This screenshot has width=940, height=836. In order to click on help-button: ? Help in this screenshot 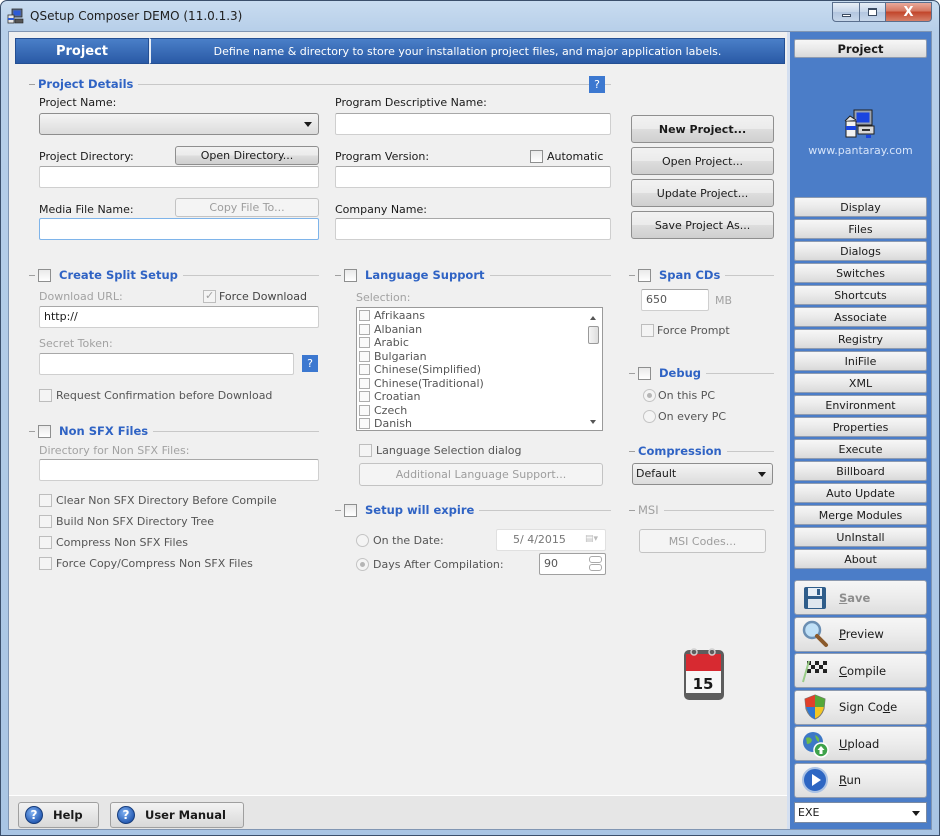, I will do `click(58, 815)`.